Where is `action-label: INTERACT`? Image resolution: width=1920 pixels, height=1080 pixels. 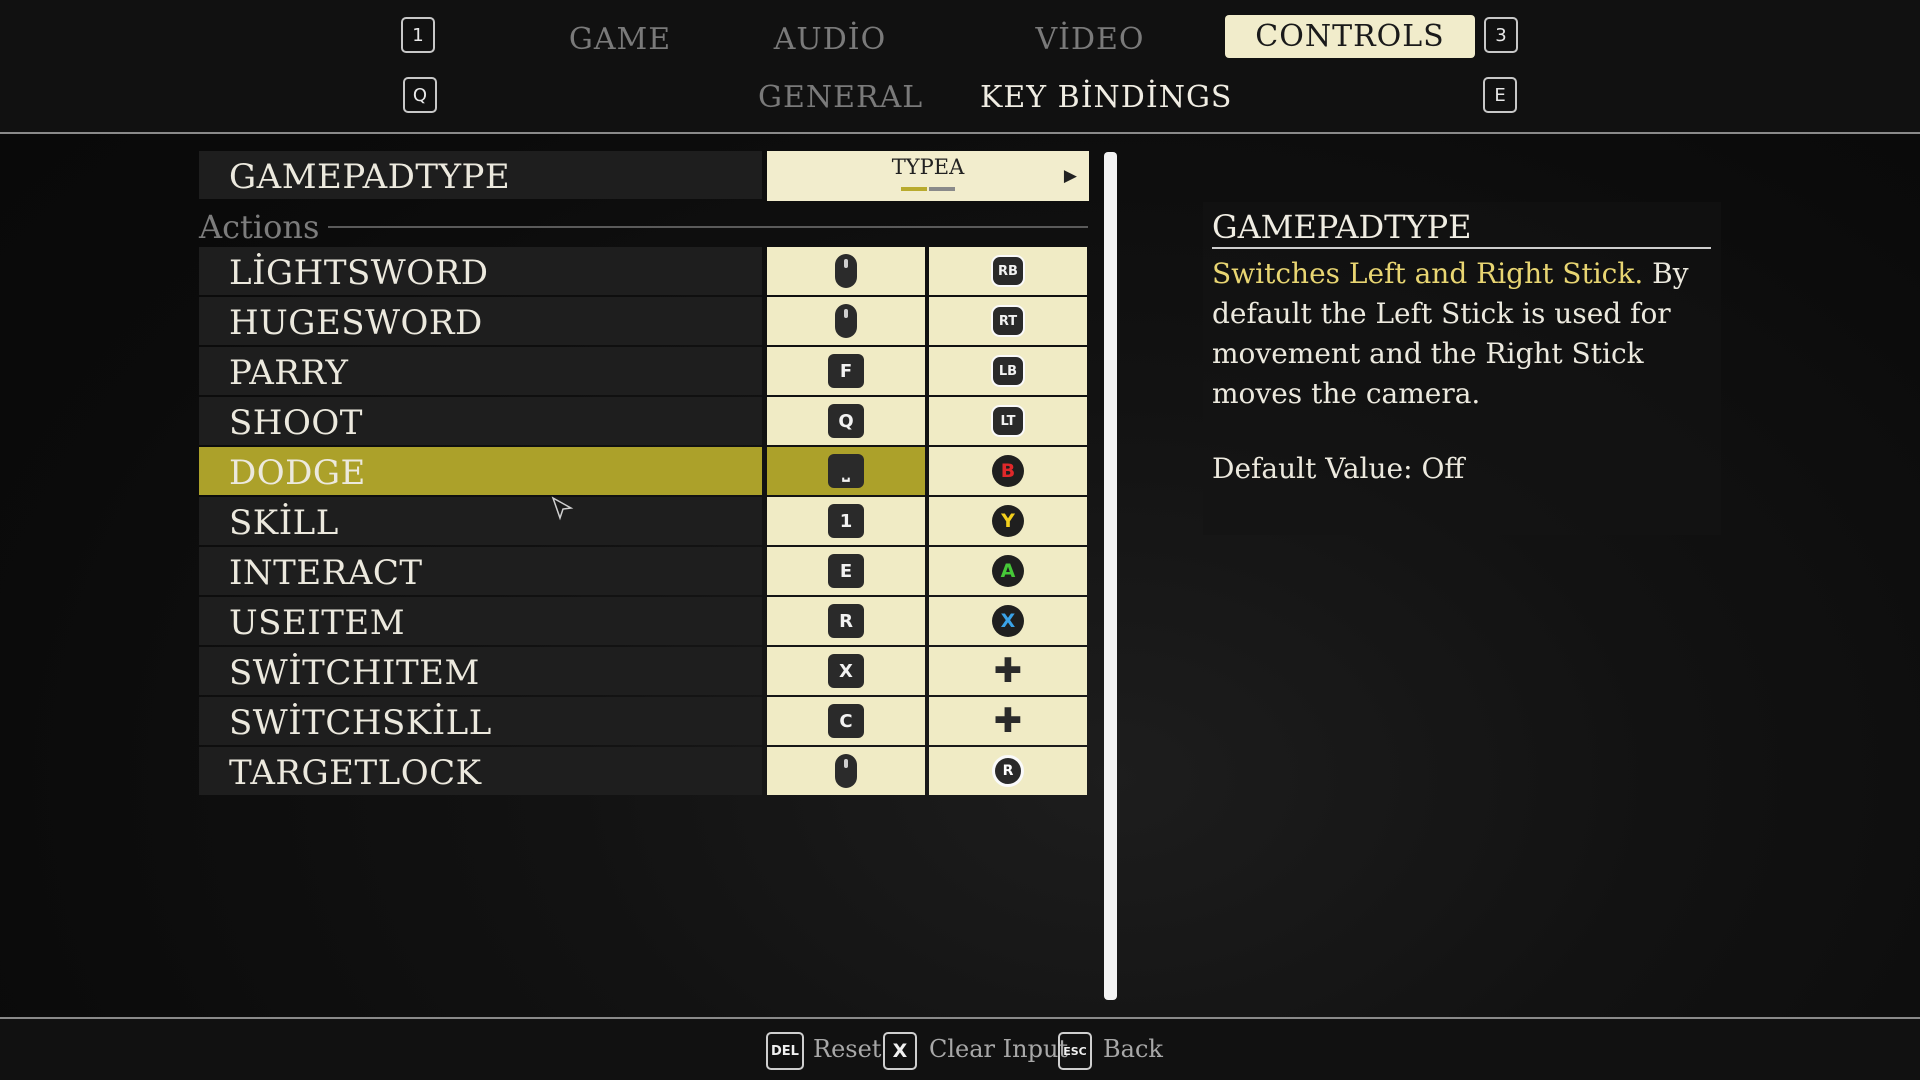
action-label: INTERACT is located at coordinates (326, 573).